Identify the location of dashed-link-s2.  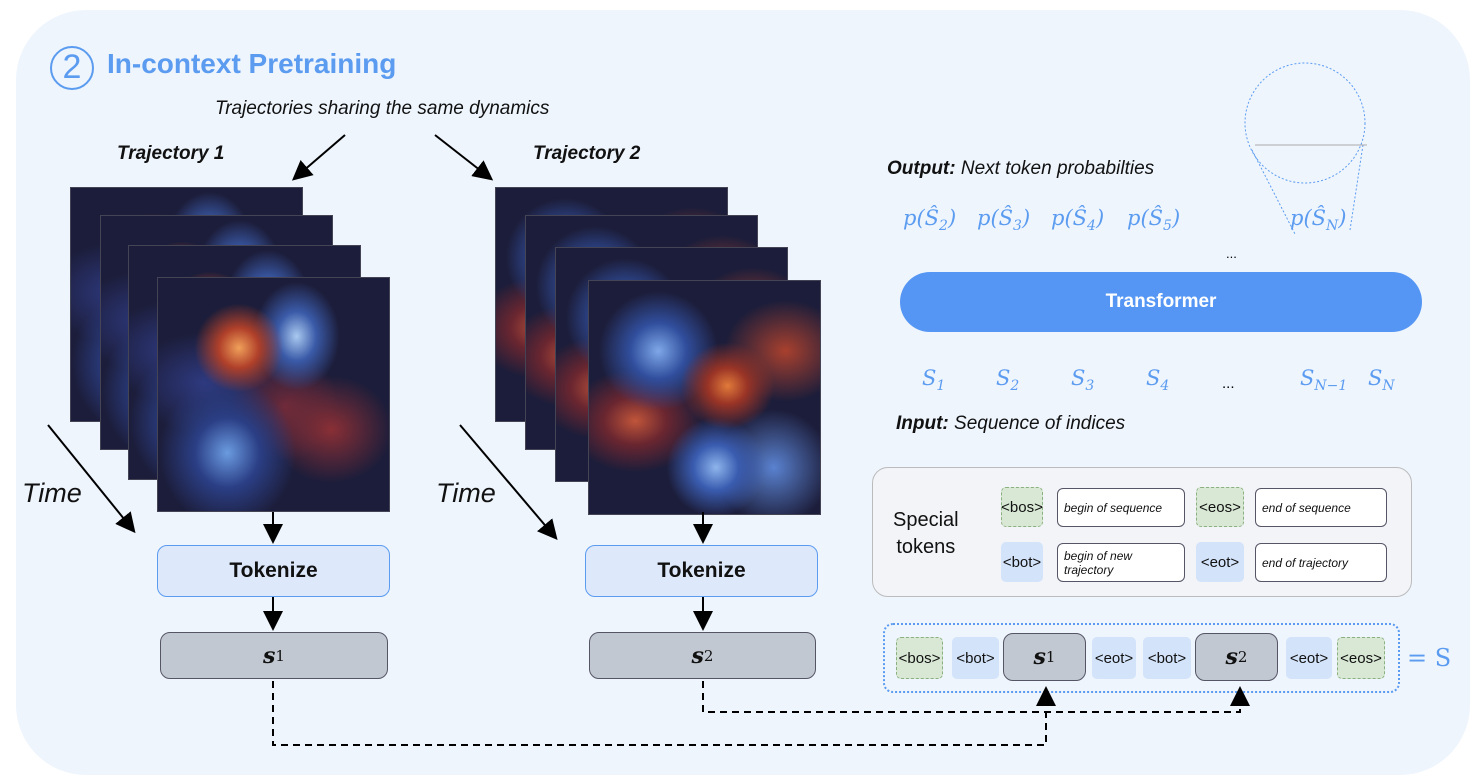
(976, 697).